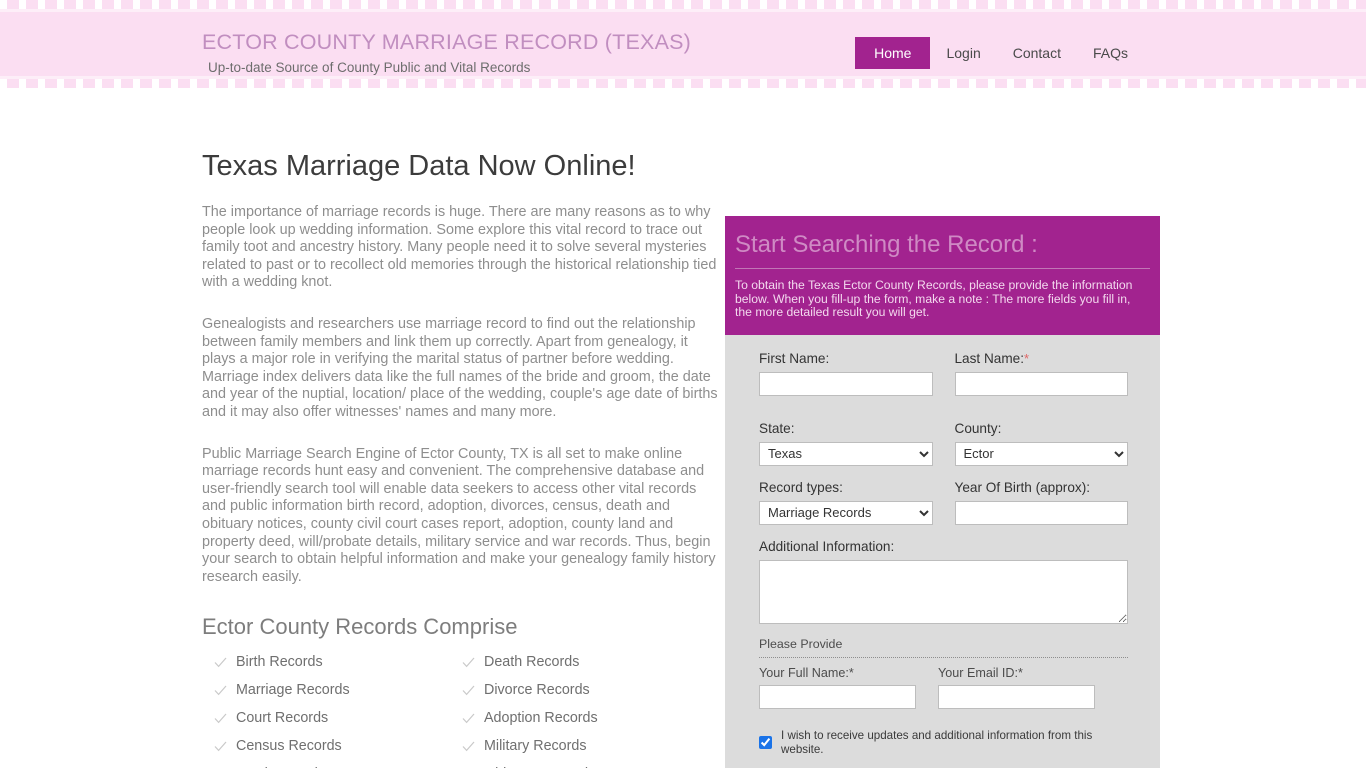 The image size is (1366, 768). Describe the element at coordinates (837, 696) in the screenshot. I see `full-name-input` at that location.